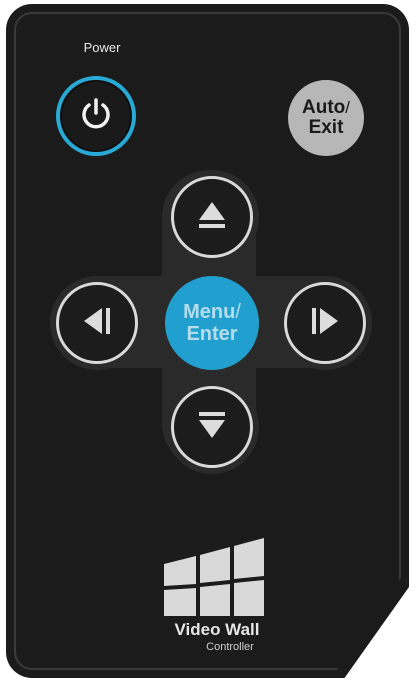 Image resolution: width=417 pixels, height=684 pixels. Describe the element at coordinates (209, 312) in the screenshot. I see `menu-label: Menu` at that location.